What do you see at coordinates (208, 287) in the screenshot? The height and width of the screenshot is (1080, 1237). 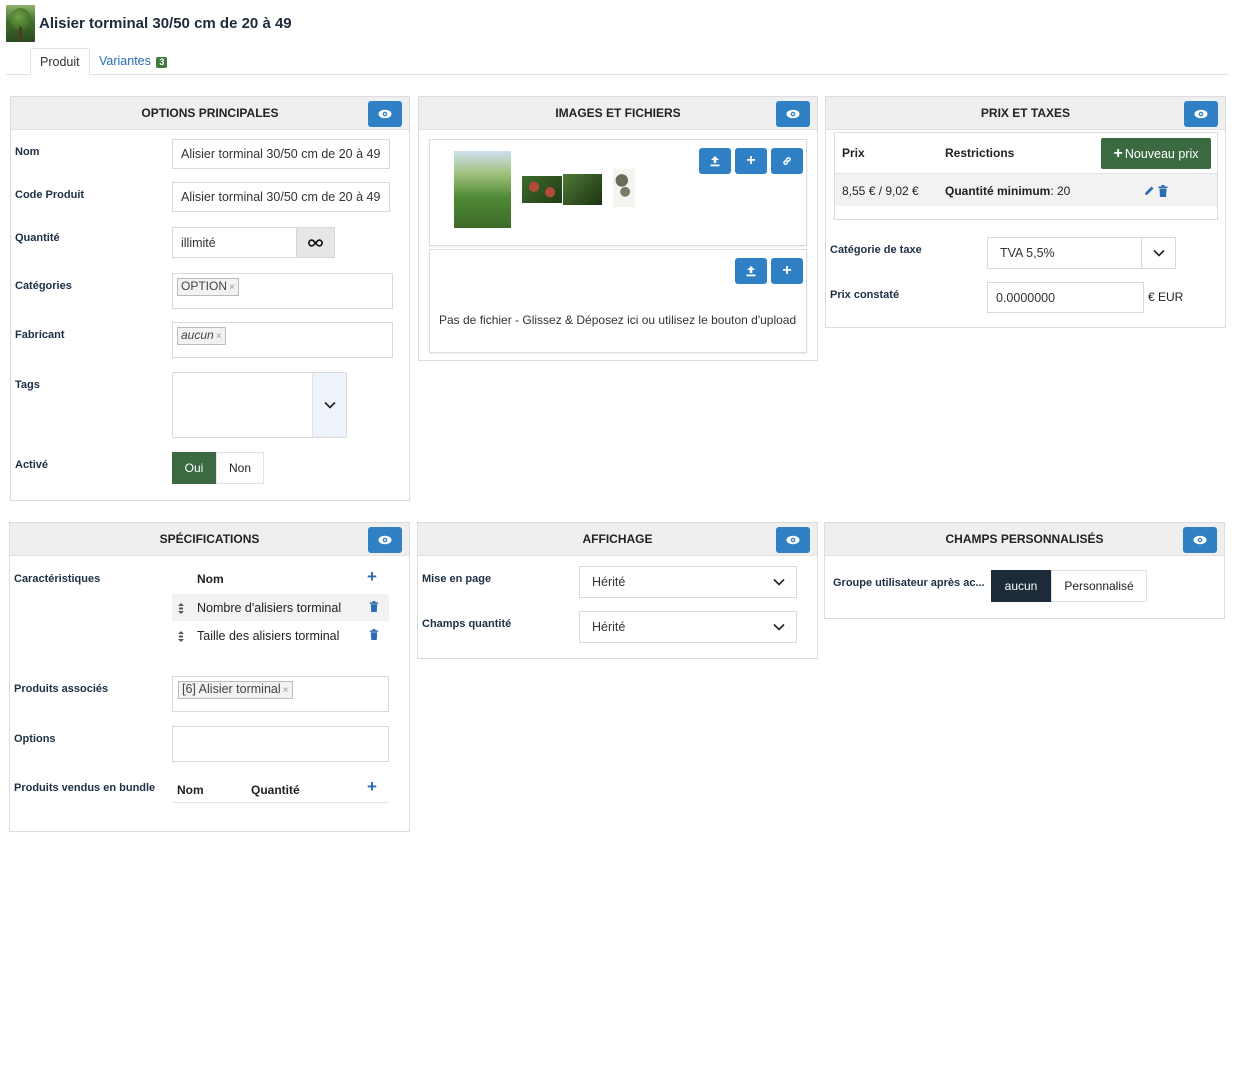 I see `category-tag: OPTION ×` at bounding box center [208, 287].